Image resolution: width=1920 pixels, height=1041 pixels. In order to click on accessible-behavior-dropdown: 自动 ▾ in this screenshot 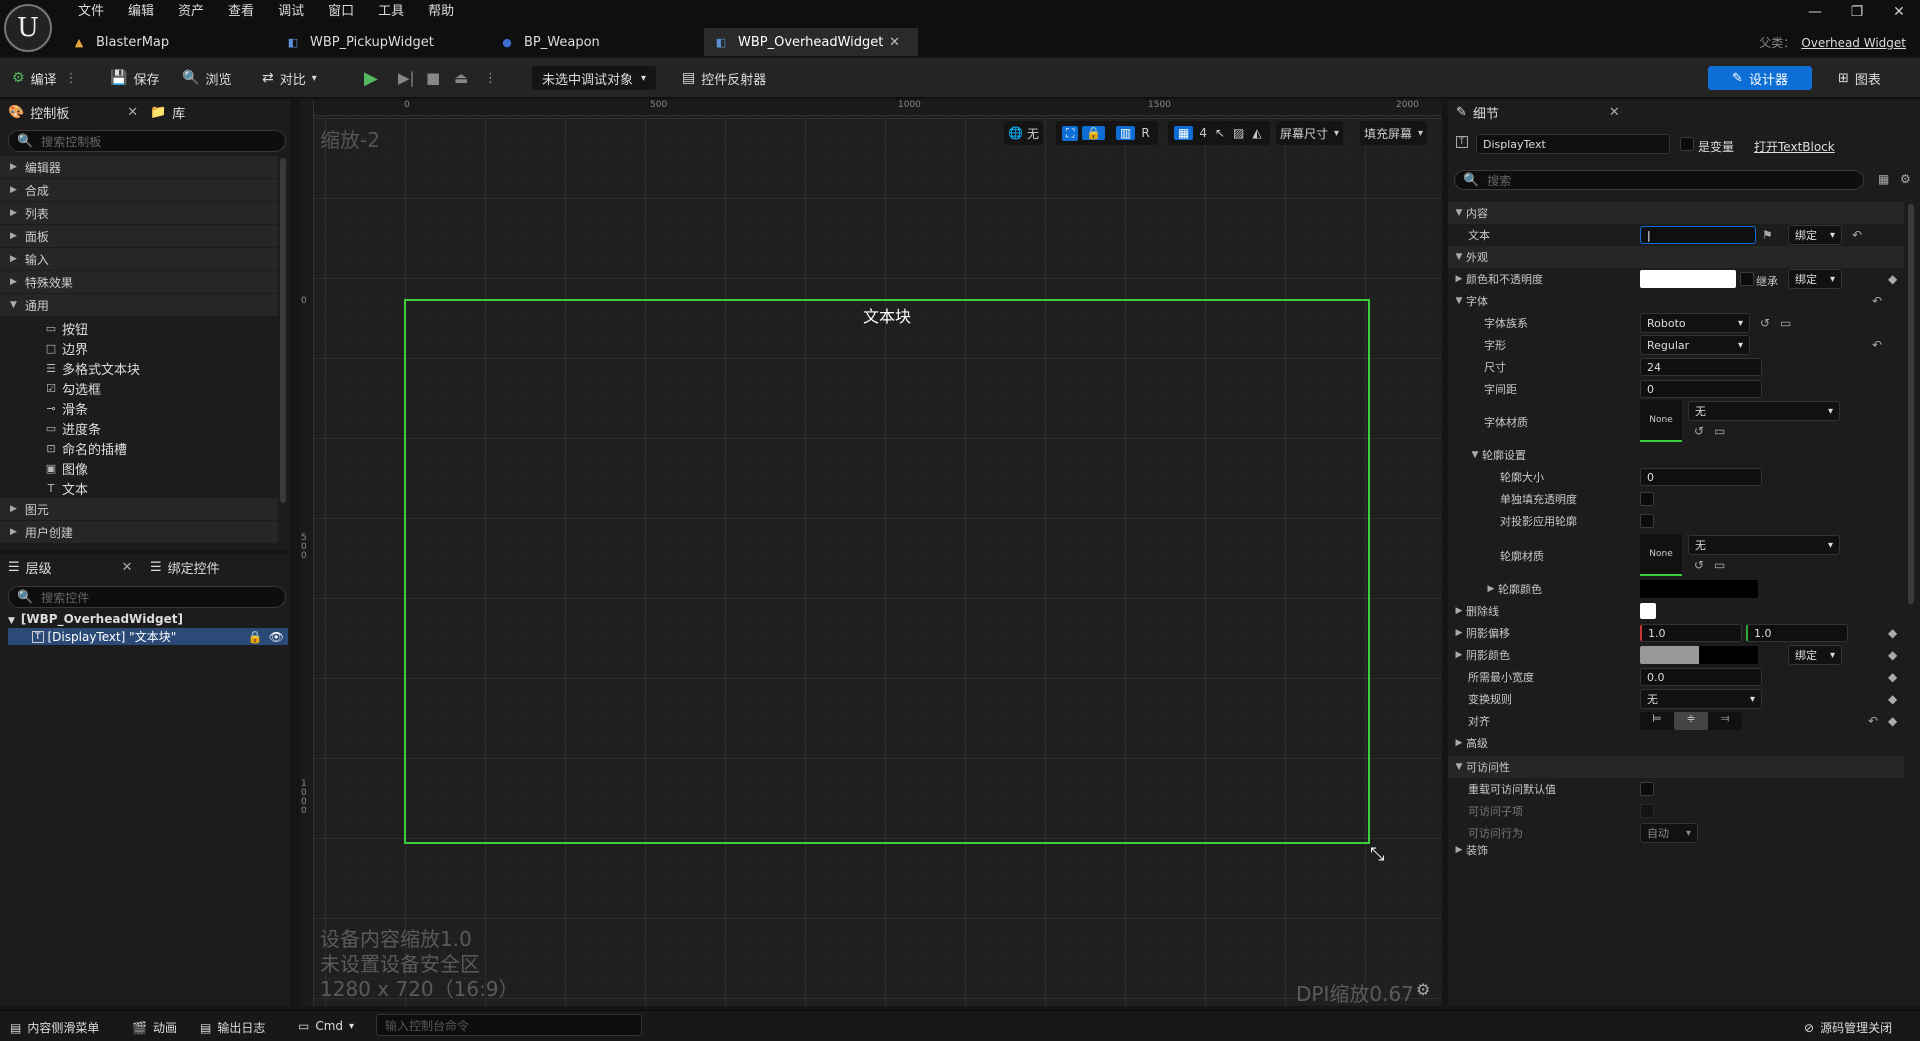, I will do `click(1669, 833)`.